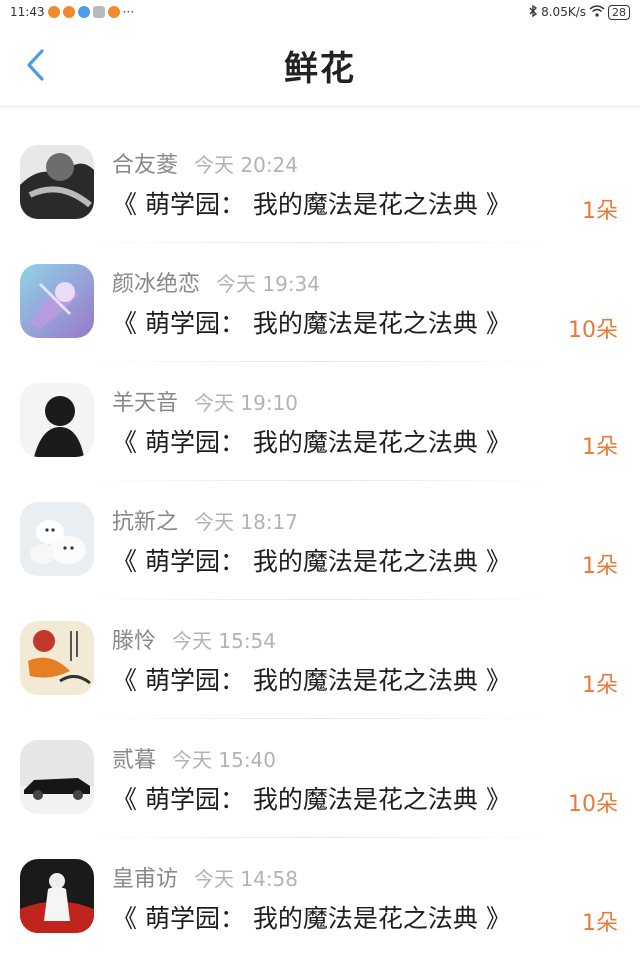  Describe the element at coordinates (128, 12) in the screenshot. I see `more-notifications-icon: ···` at that location.